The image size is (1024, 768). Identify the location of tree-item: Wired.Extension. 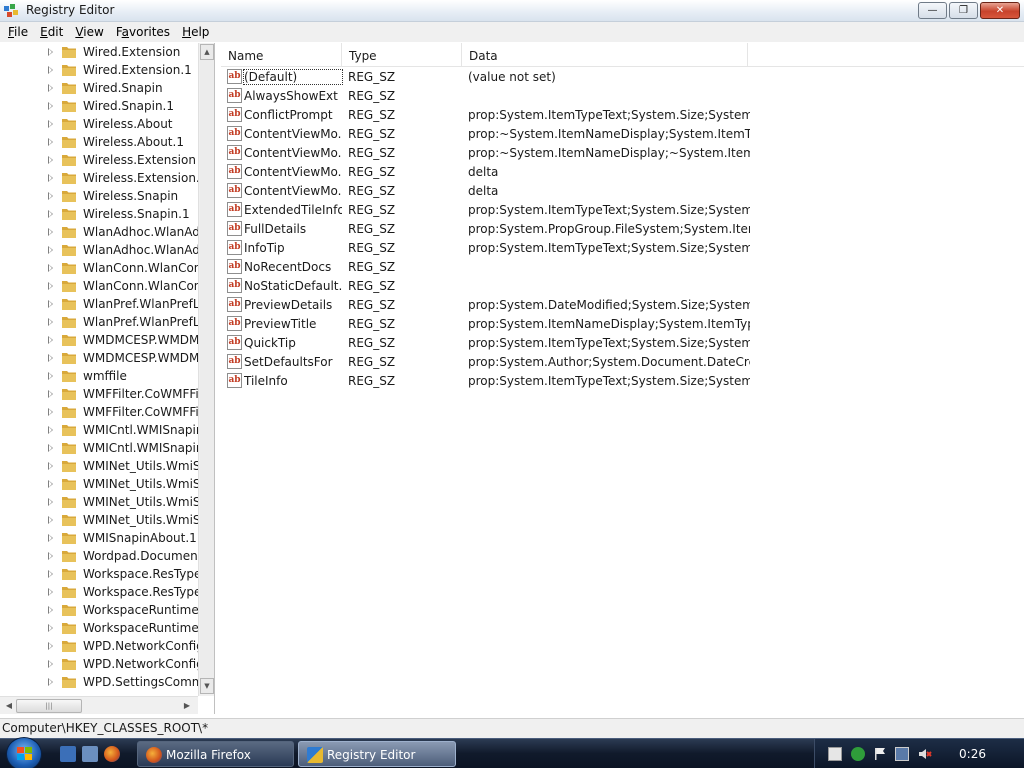
(99, 52).